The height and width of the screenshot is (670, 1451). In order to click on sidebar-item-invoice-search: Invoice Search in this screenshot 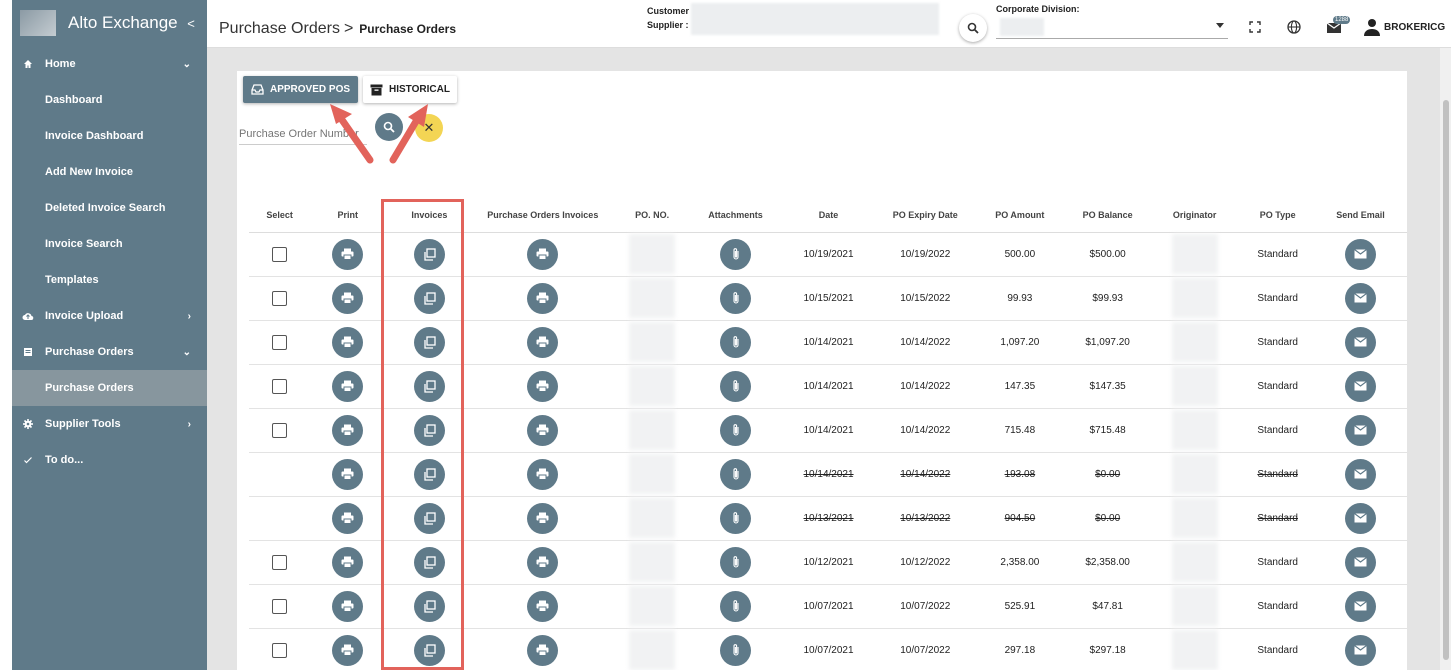, I will do `click(109, 244)`.